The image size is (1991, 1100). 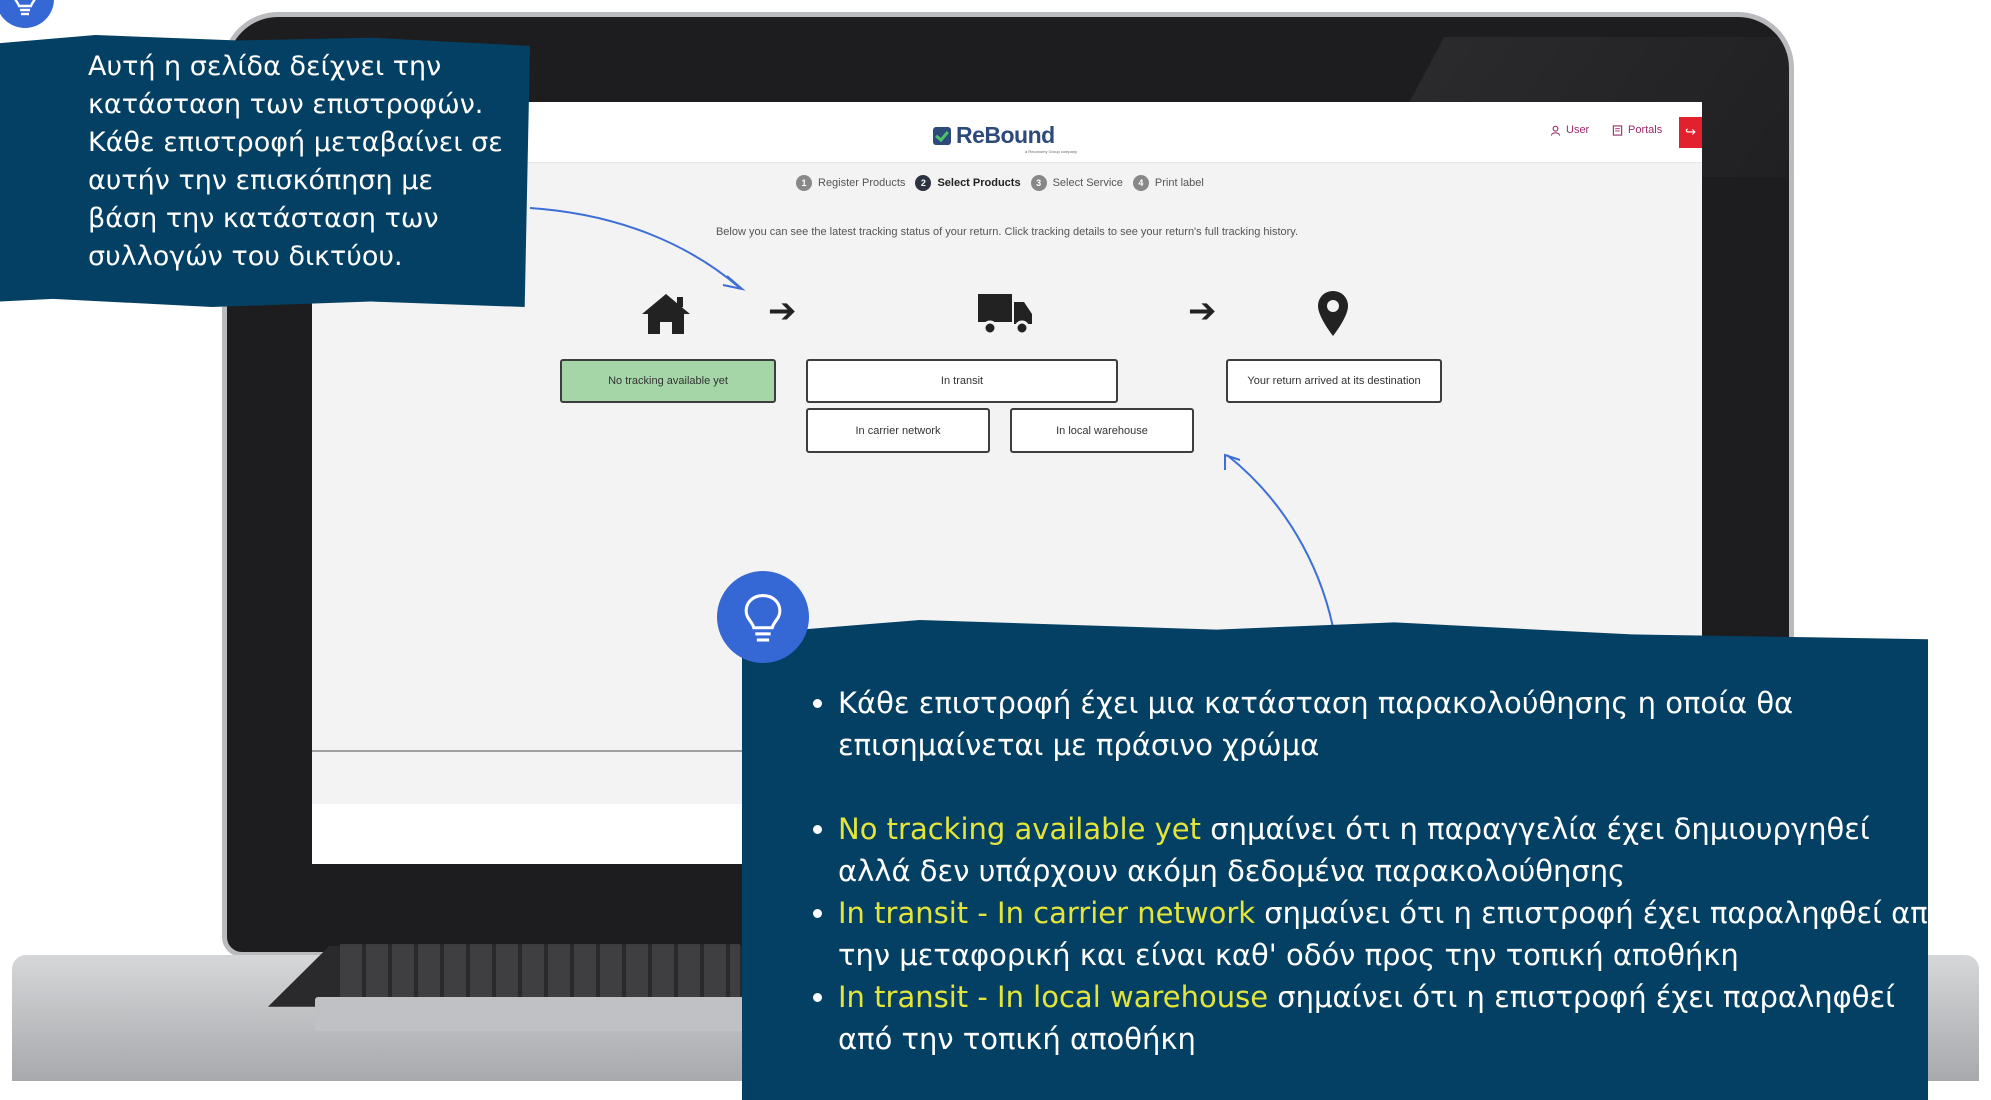 I want to click on logout-icon: ↪, so click(x=1690, y=132).